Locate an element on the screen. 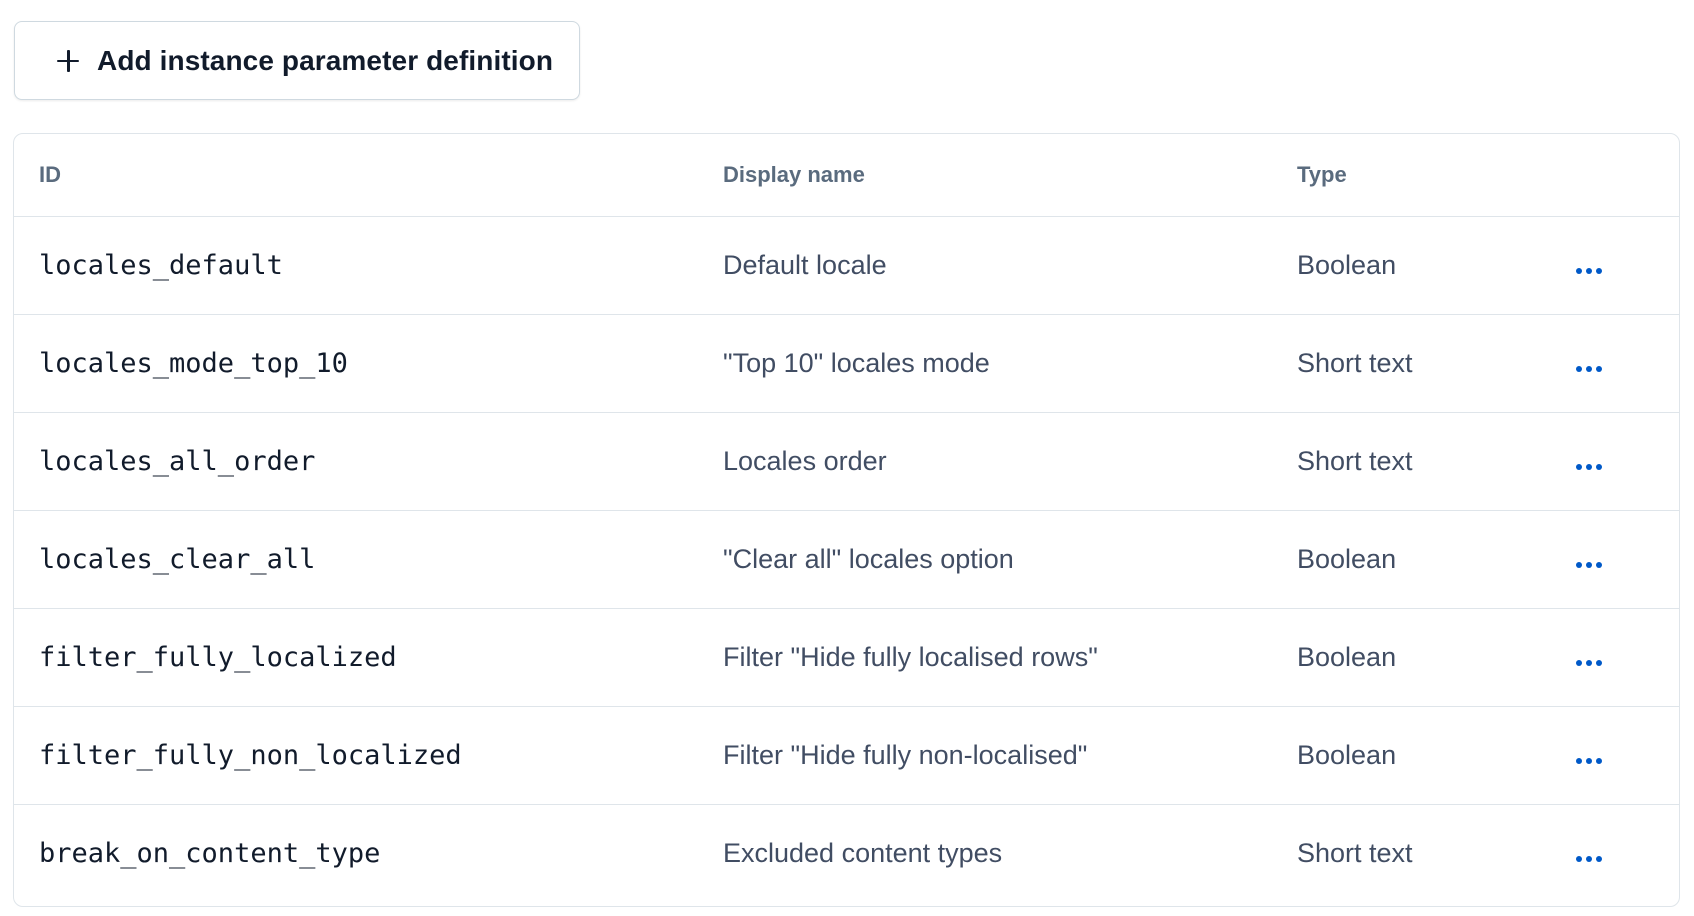 This screenshot has height=916, width=1694. table-row: locales_default Default locale Boolean is located at coordinates (846, 265).